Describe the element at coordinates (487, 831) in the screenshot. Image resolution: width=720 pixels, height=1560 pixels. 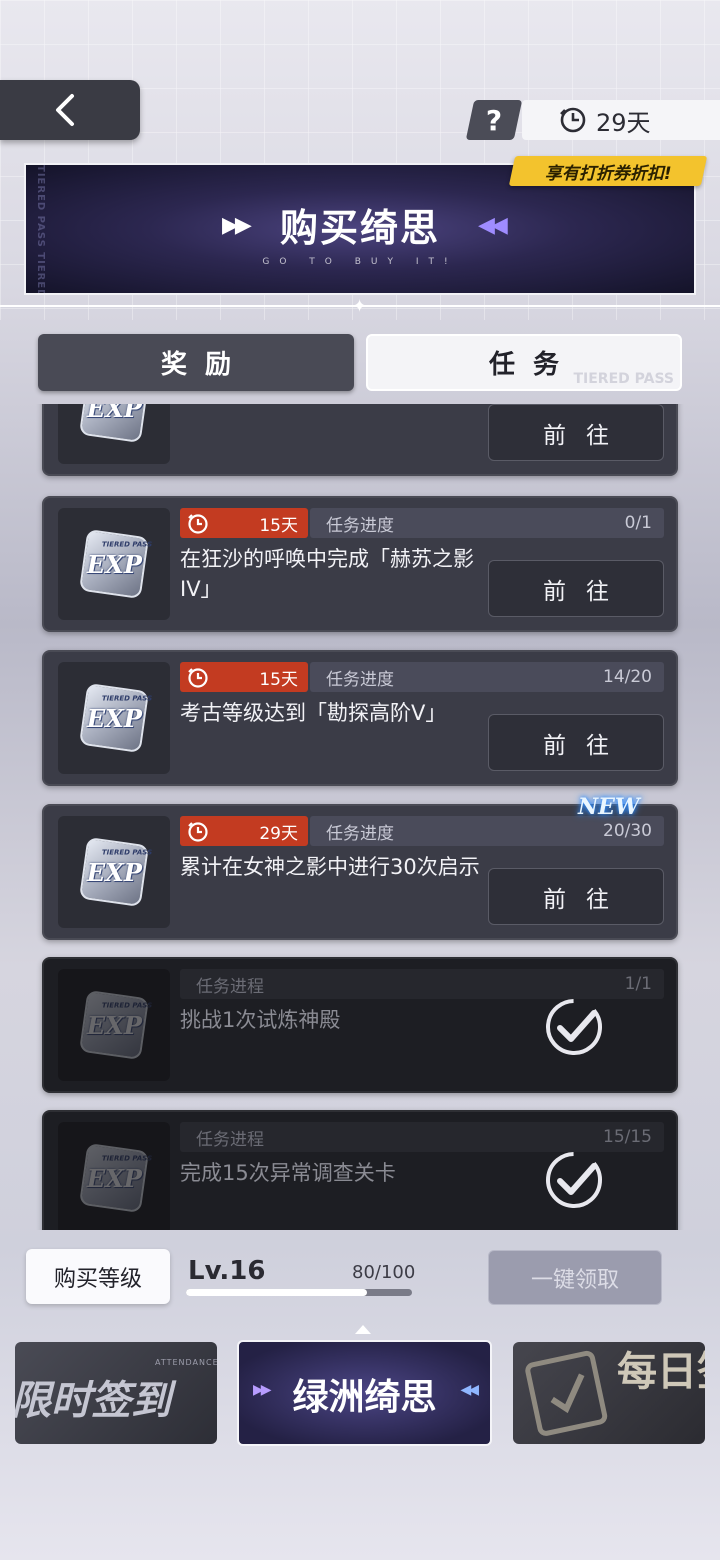
I see `task-progress-bar: 任务进度 20/30` at that location.